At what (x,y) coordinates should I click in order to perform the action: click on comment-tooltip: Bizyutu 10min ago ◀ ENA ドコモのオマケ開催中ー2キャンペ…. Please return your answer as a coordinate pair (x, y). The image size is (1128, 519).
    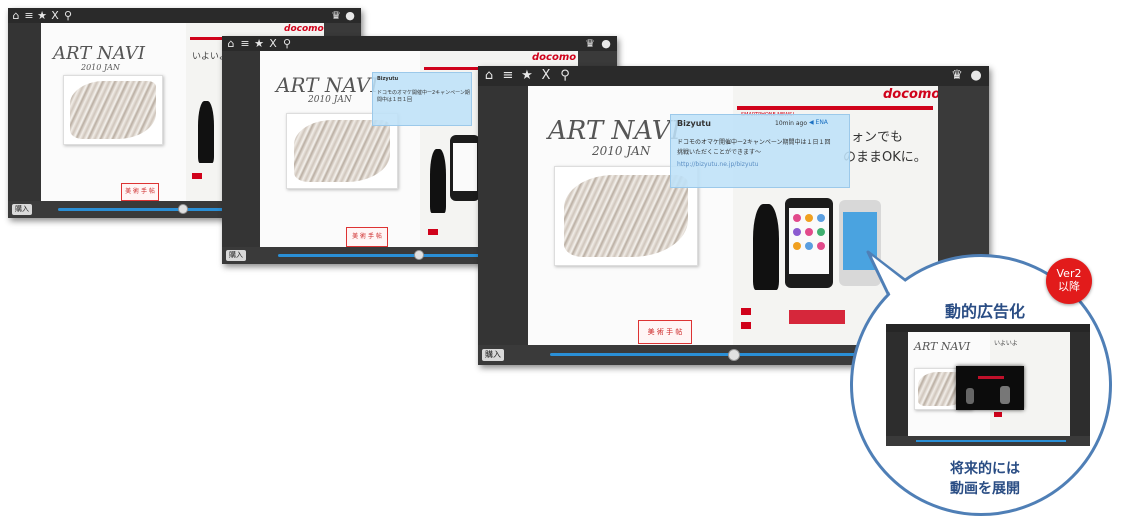
    Looking at the image, I should click on (760, 151).